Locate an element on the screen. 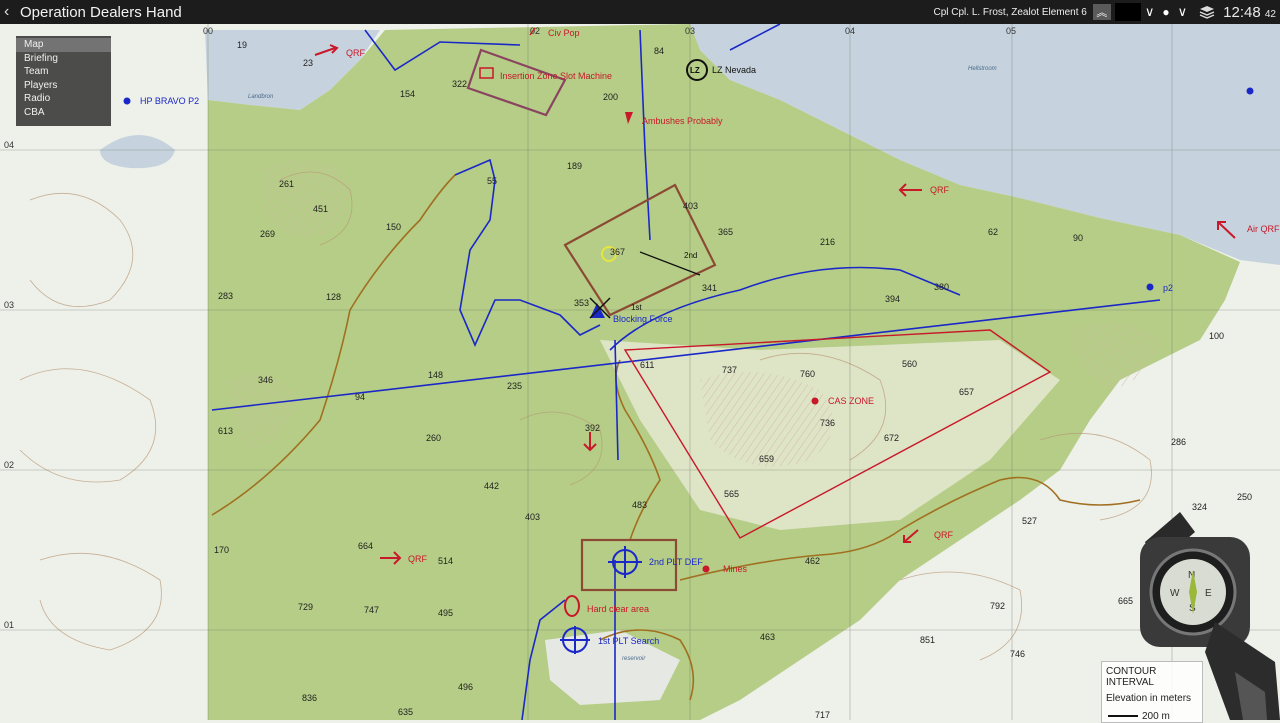 The height and width of the screenshot is (723, 1280). elevation-label: 836 is located at coordinates (309, 698).